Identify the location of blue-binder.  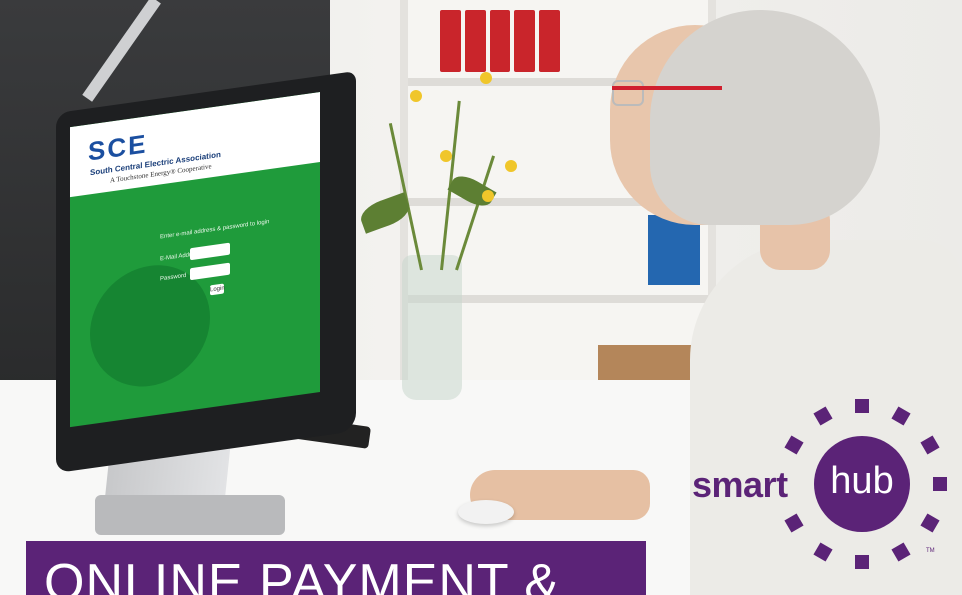
(674, 250).